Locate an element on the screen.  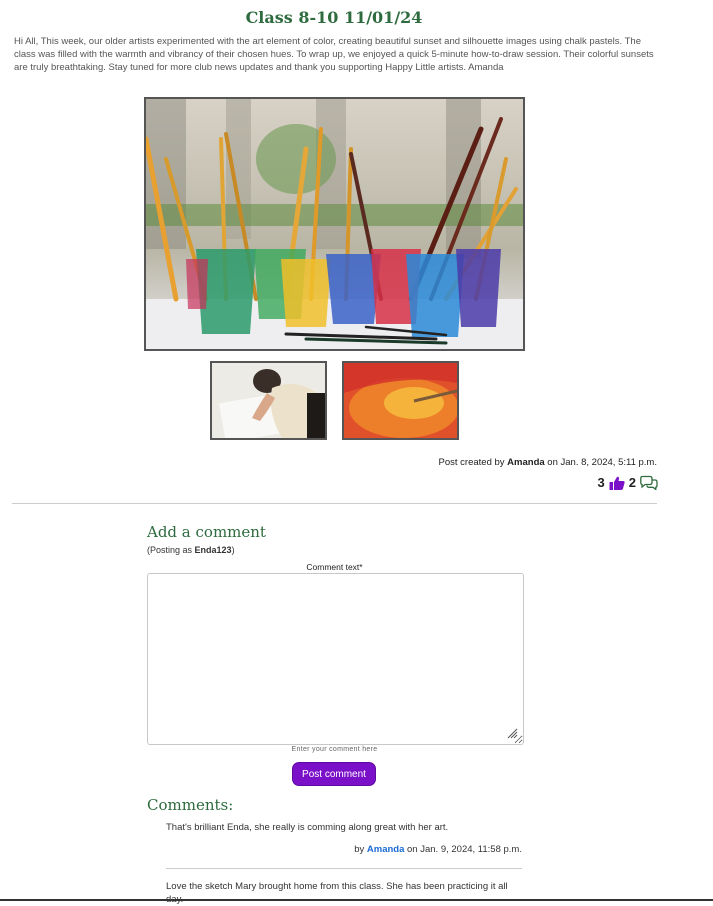
post-author: Amanda is located at coordinates (526, 462).